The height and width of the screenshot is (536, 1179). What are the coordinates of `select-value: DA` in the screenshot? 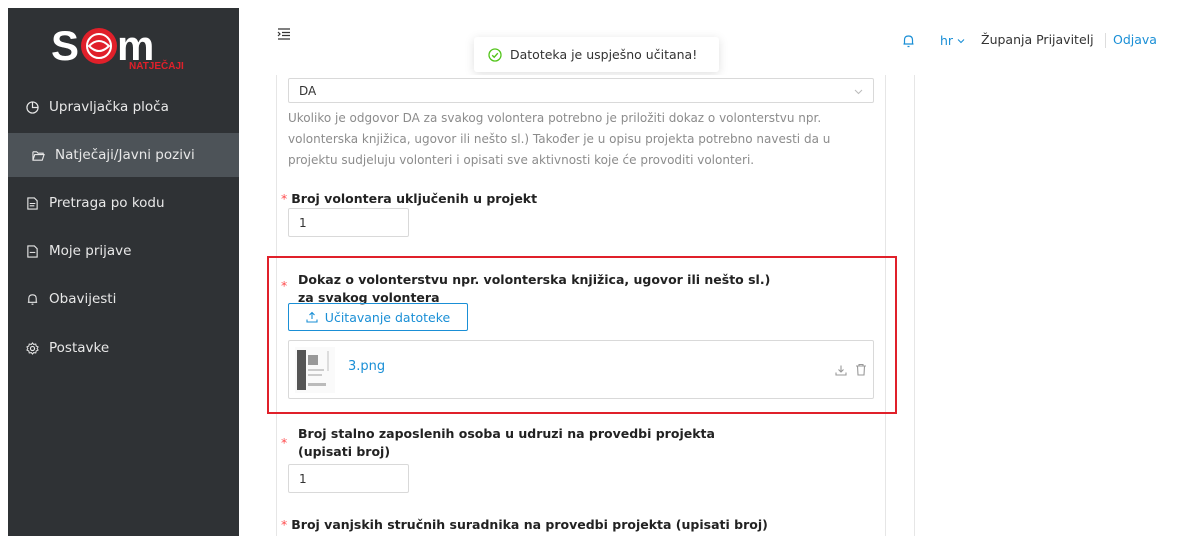 It's located at (308, 90).